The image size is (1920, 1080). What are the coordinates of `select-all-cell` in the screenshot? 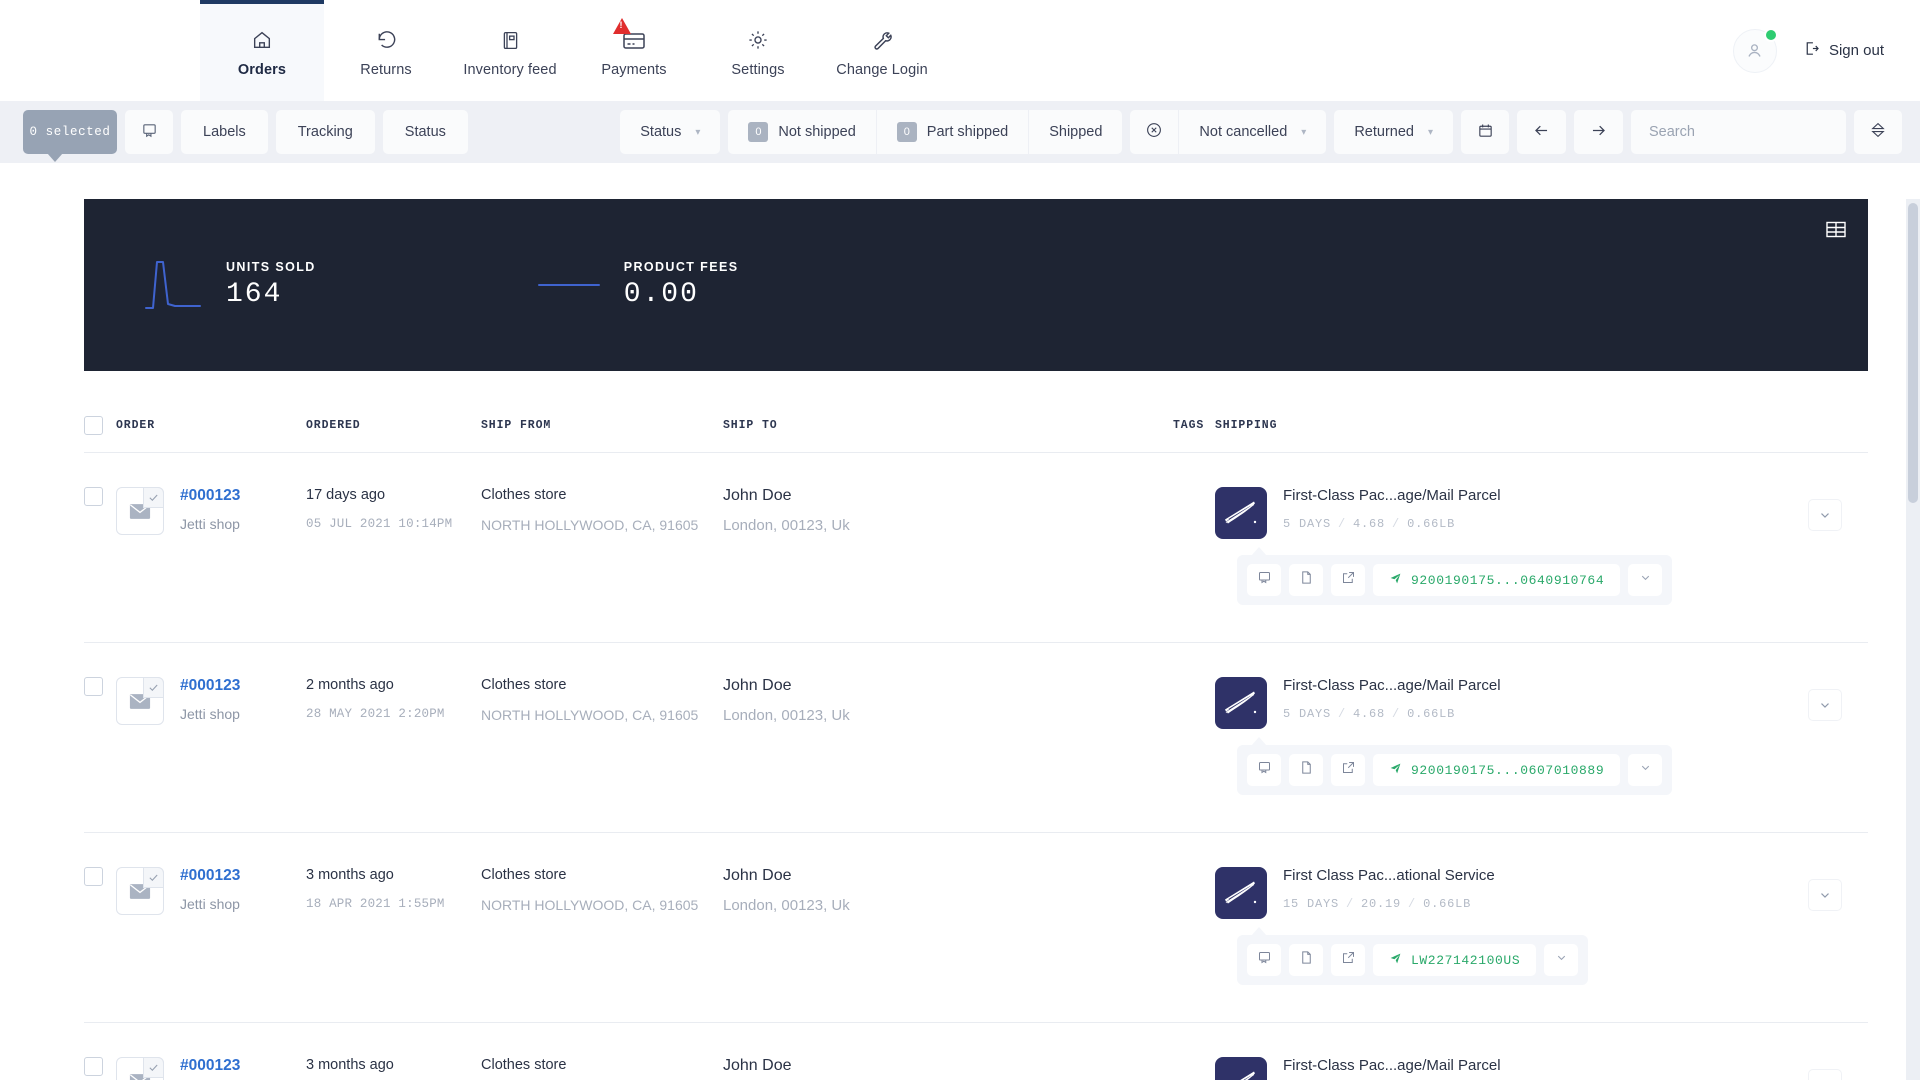 It's located at (100, 425).